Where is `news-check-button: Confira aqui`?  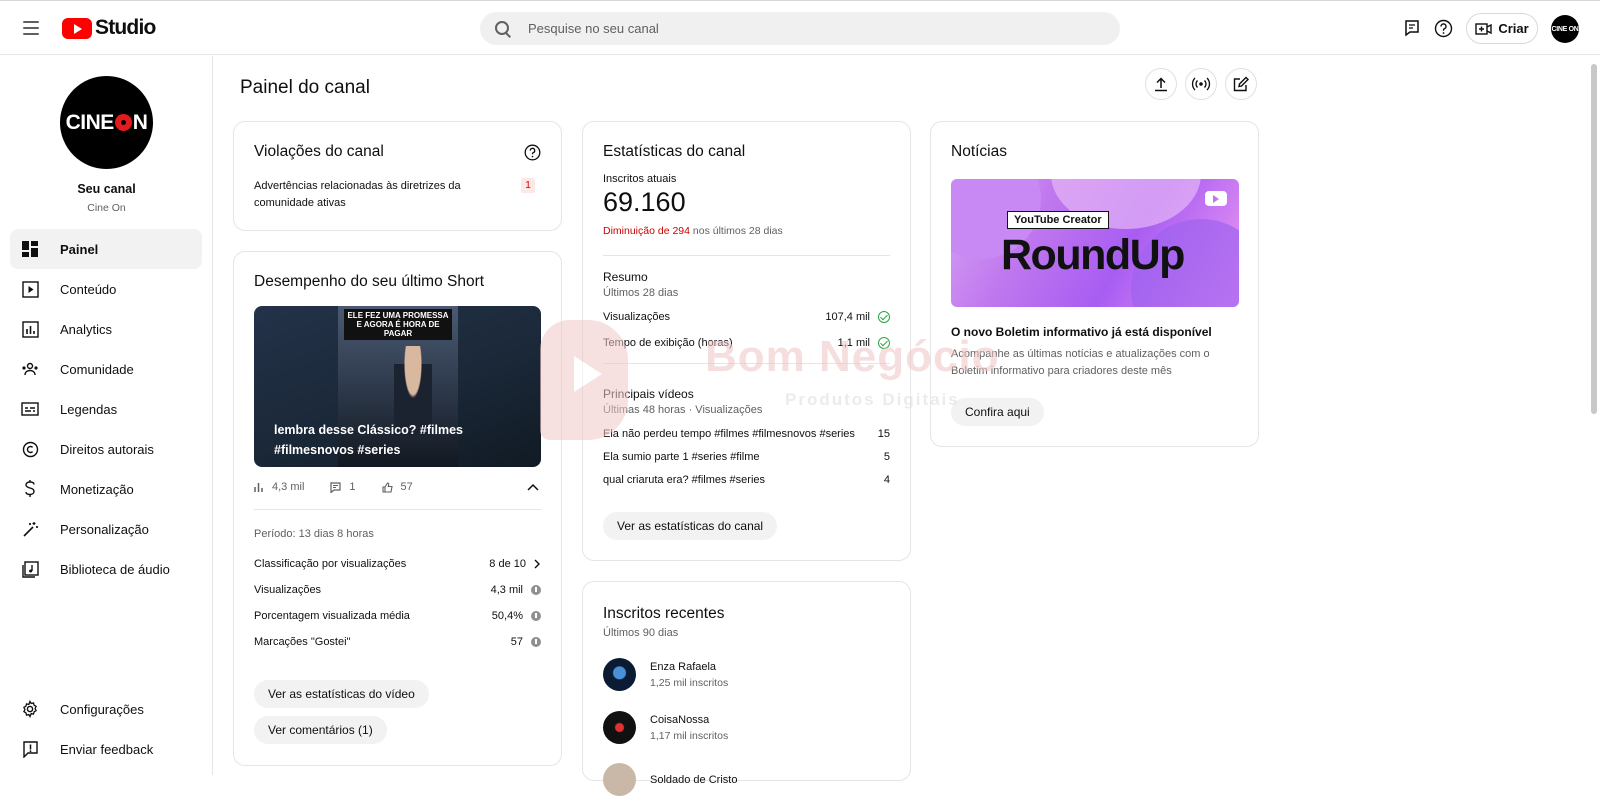
news-check-button: Confira aqui is located at coordinates (997, 412).